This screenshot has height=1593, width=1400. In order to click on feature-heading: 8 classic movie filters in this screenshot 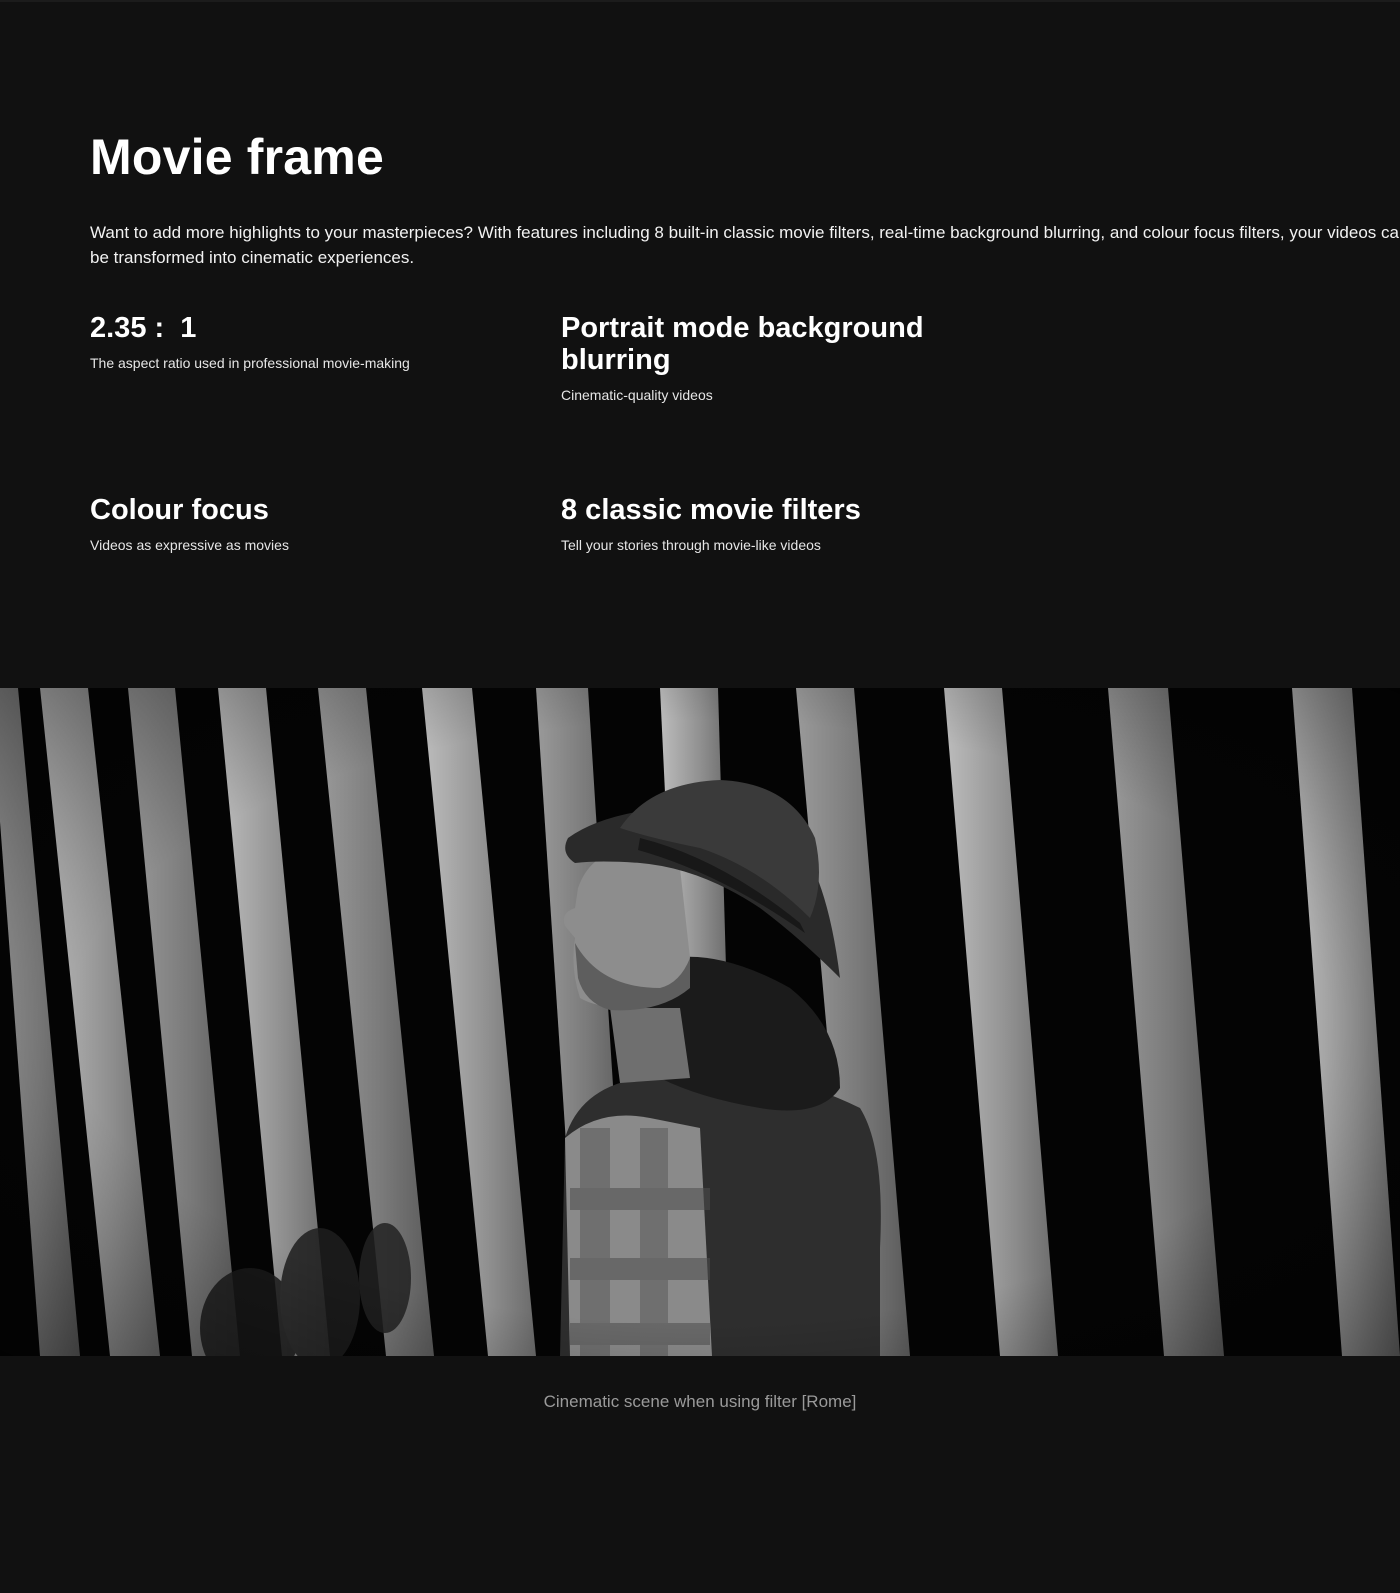, I will do `click(711, 510)`.